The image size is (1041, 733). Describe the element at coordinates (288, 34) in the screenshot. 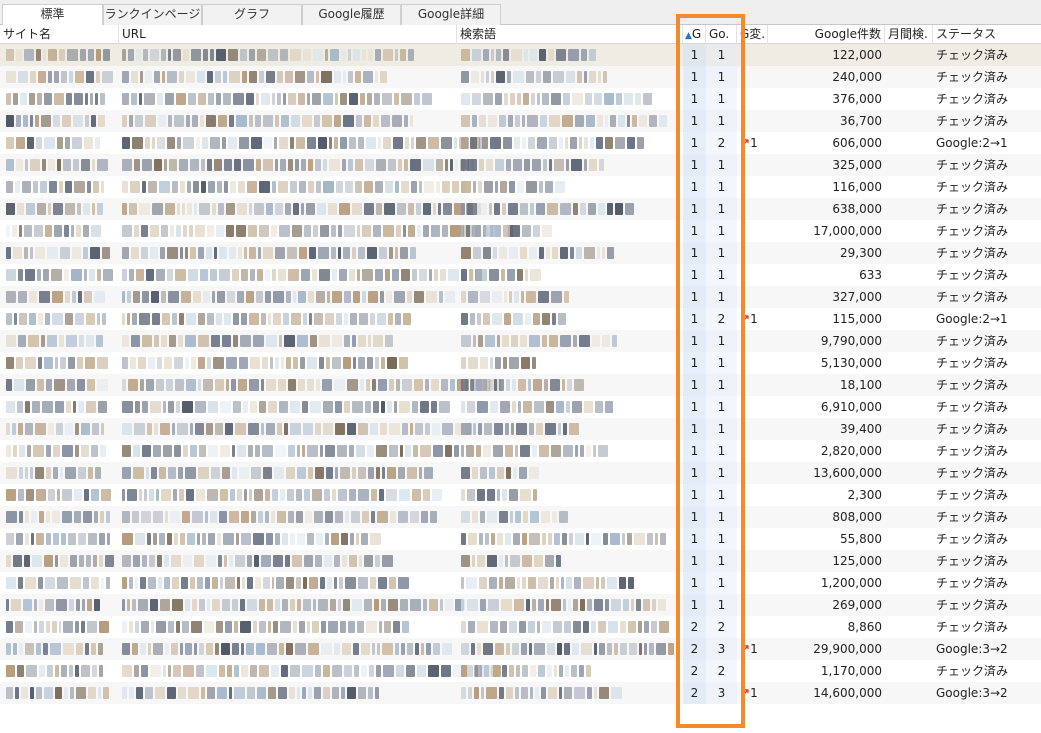

I see `column-header-url: URL` at that location.